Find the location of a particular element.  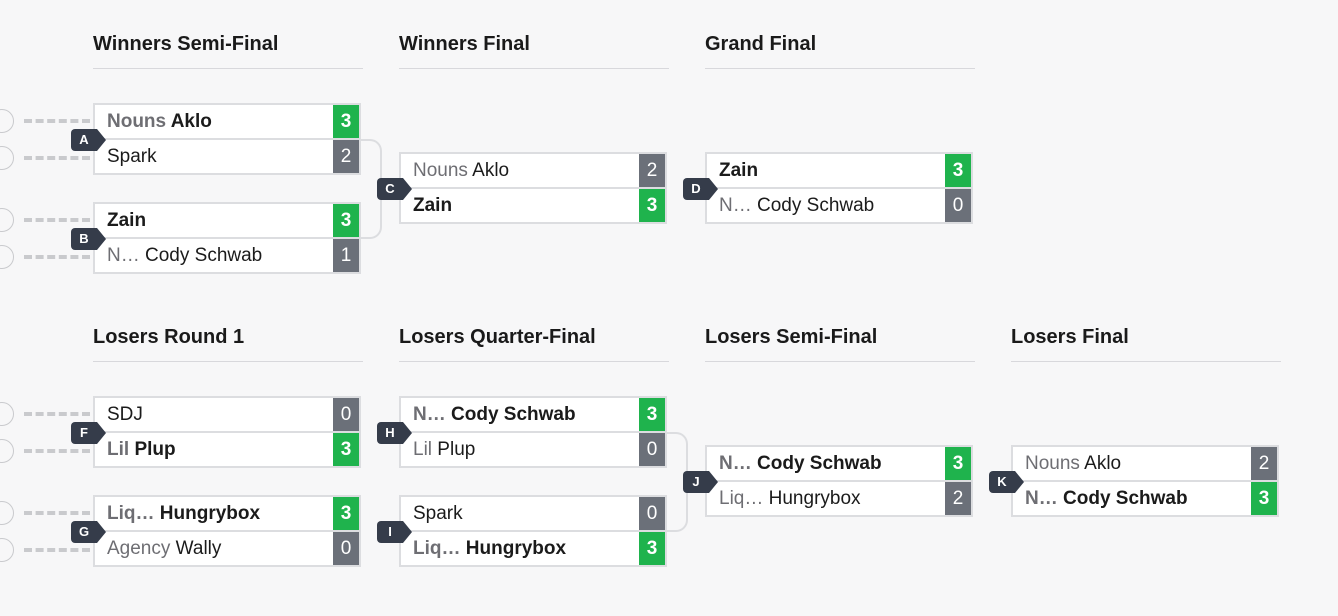

round-title-winners-final: Winners Final is located at coordinates (534, 51).